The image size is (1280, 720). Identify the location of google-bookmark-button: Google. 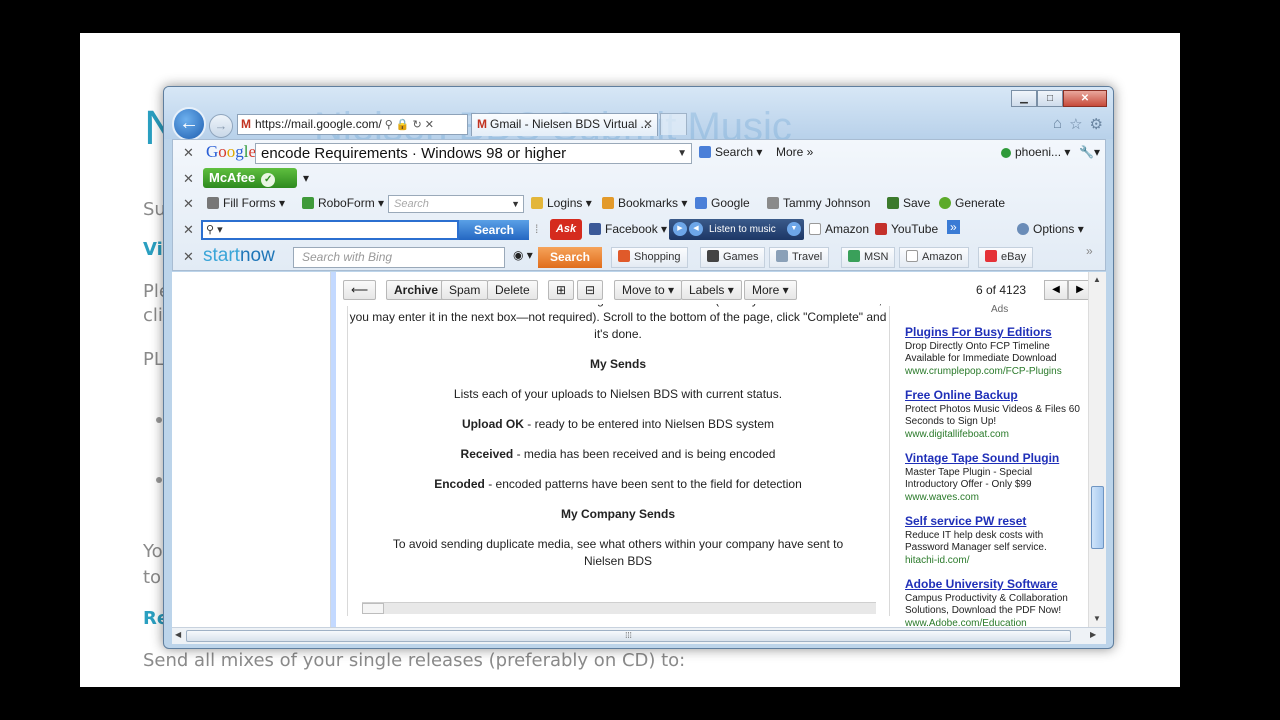
(722, 203).